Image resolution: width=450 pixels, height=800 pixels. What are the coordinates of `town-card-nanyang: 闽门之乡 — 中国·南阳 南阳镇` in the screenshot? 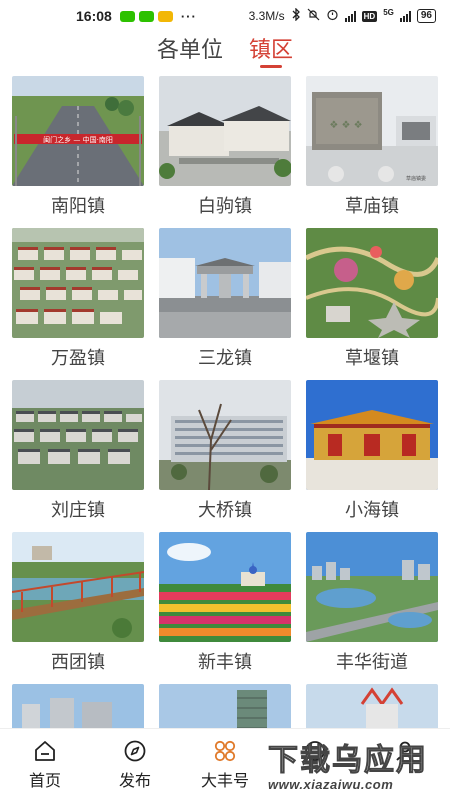 It's located at (78, 152).